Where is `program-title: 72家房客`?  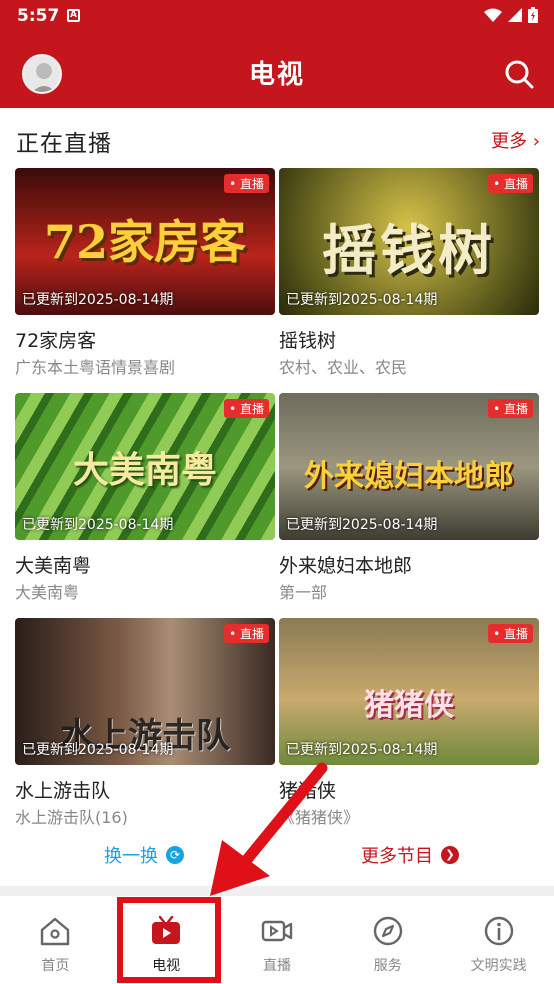
program-title: 72家房客 is located at coordinates (55, 339).